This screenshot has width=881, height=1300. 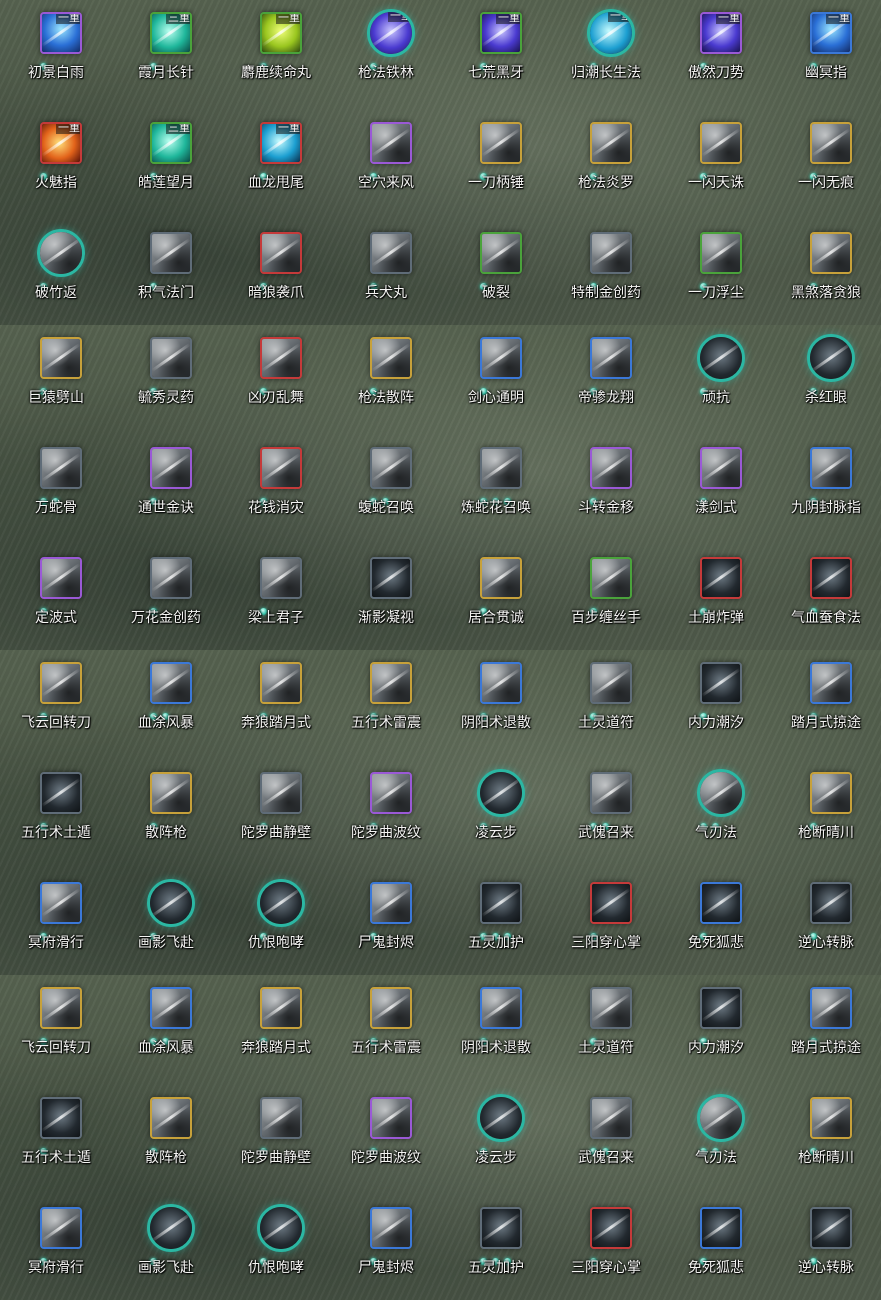 I want to click on skill-slot: 陀罗曲静壁, so click(x=275, y=1140).